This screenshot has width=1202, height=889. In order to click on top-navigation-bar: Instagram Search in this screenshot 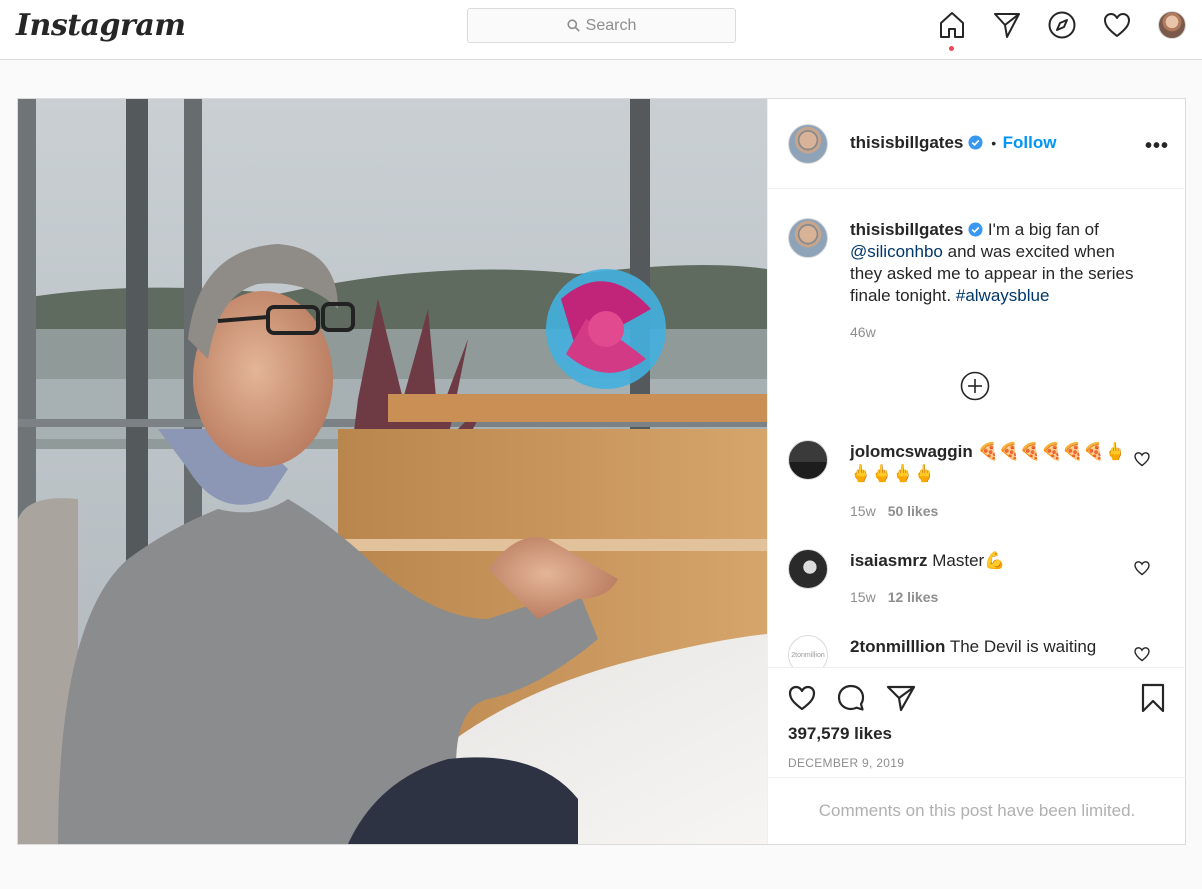, I will do `click(601, 30)`.